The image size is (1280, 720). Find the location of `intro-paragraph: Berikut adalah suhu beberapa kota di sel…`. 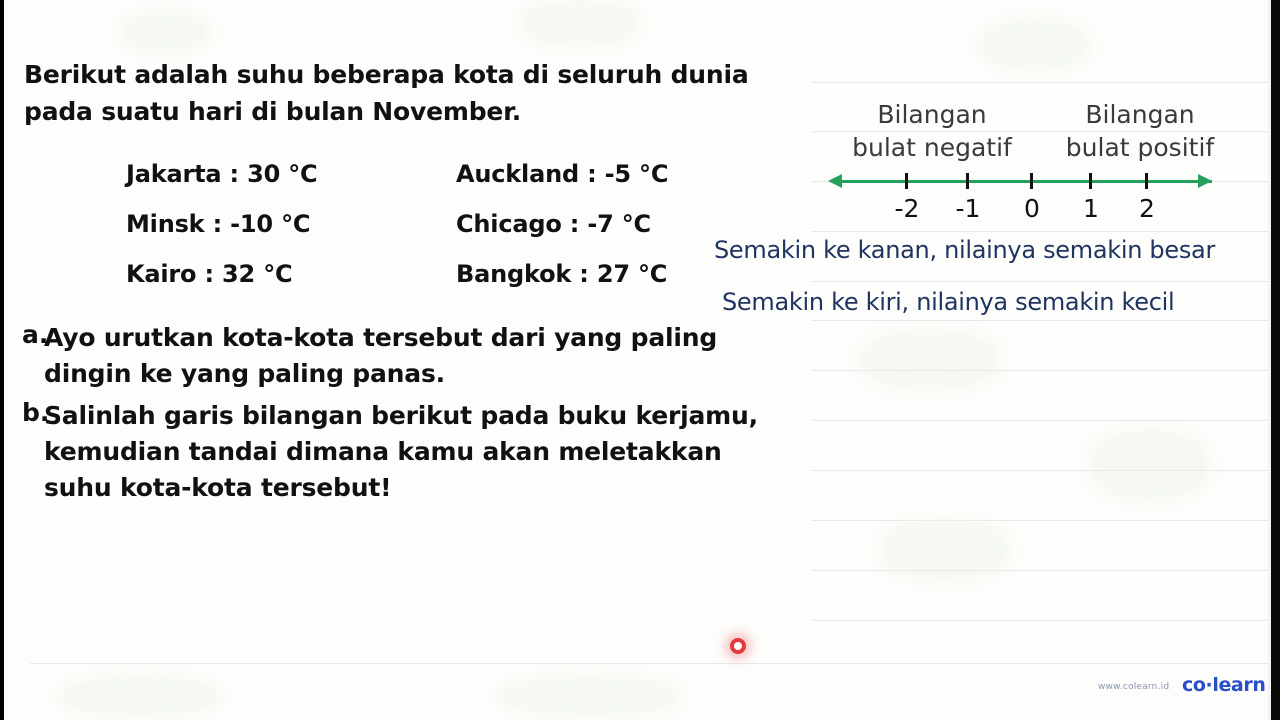

intro-paragraph: Berikut adalah suhu beberapa kota di sel… is located at coordinates (409, 93).